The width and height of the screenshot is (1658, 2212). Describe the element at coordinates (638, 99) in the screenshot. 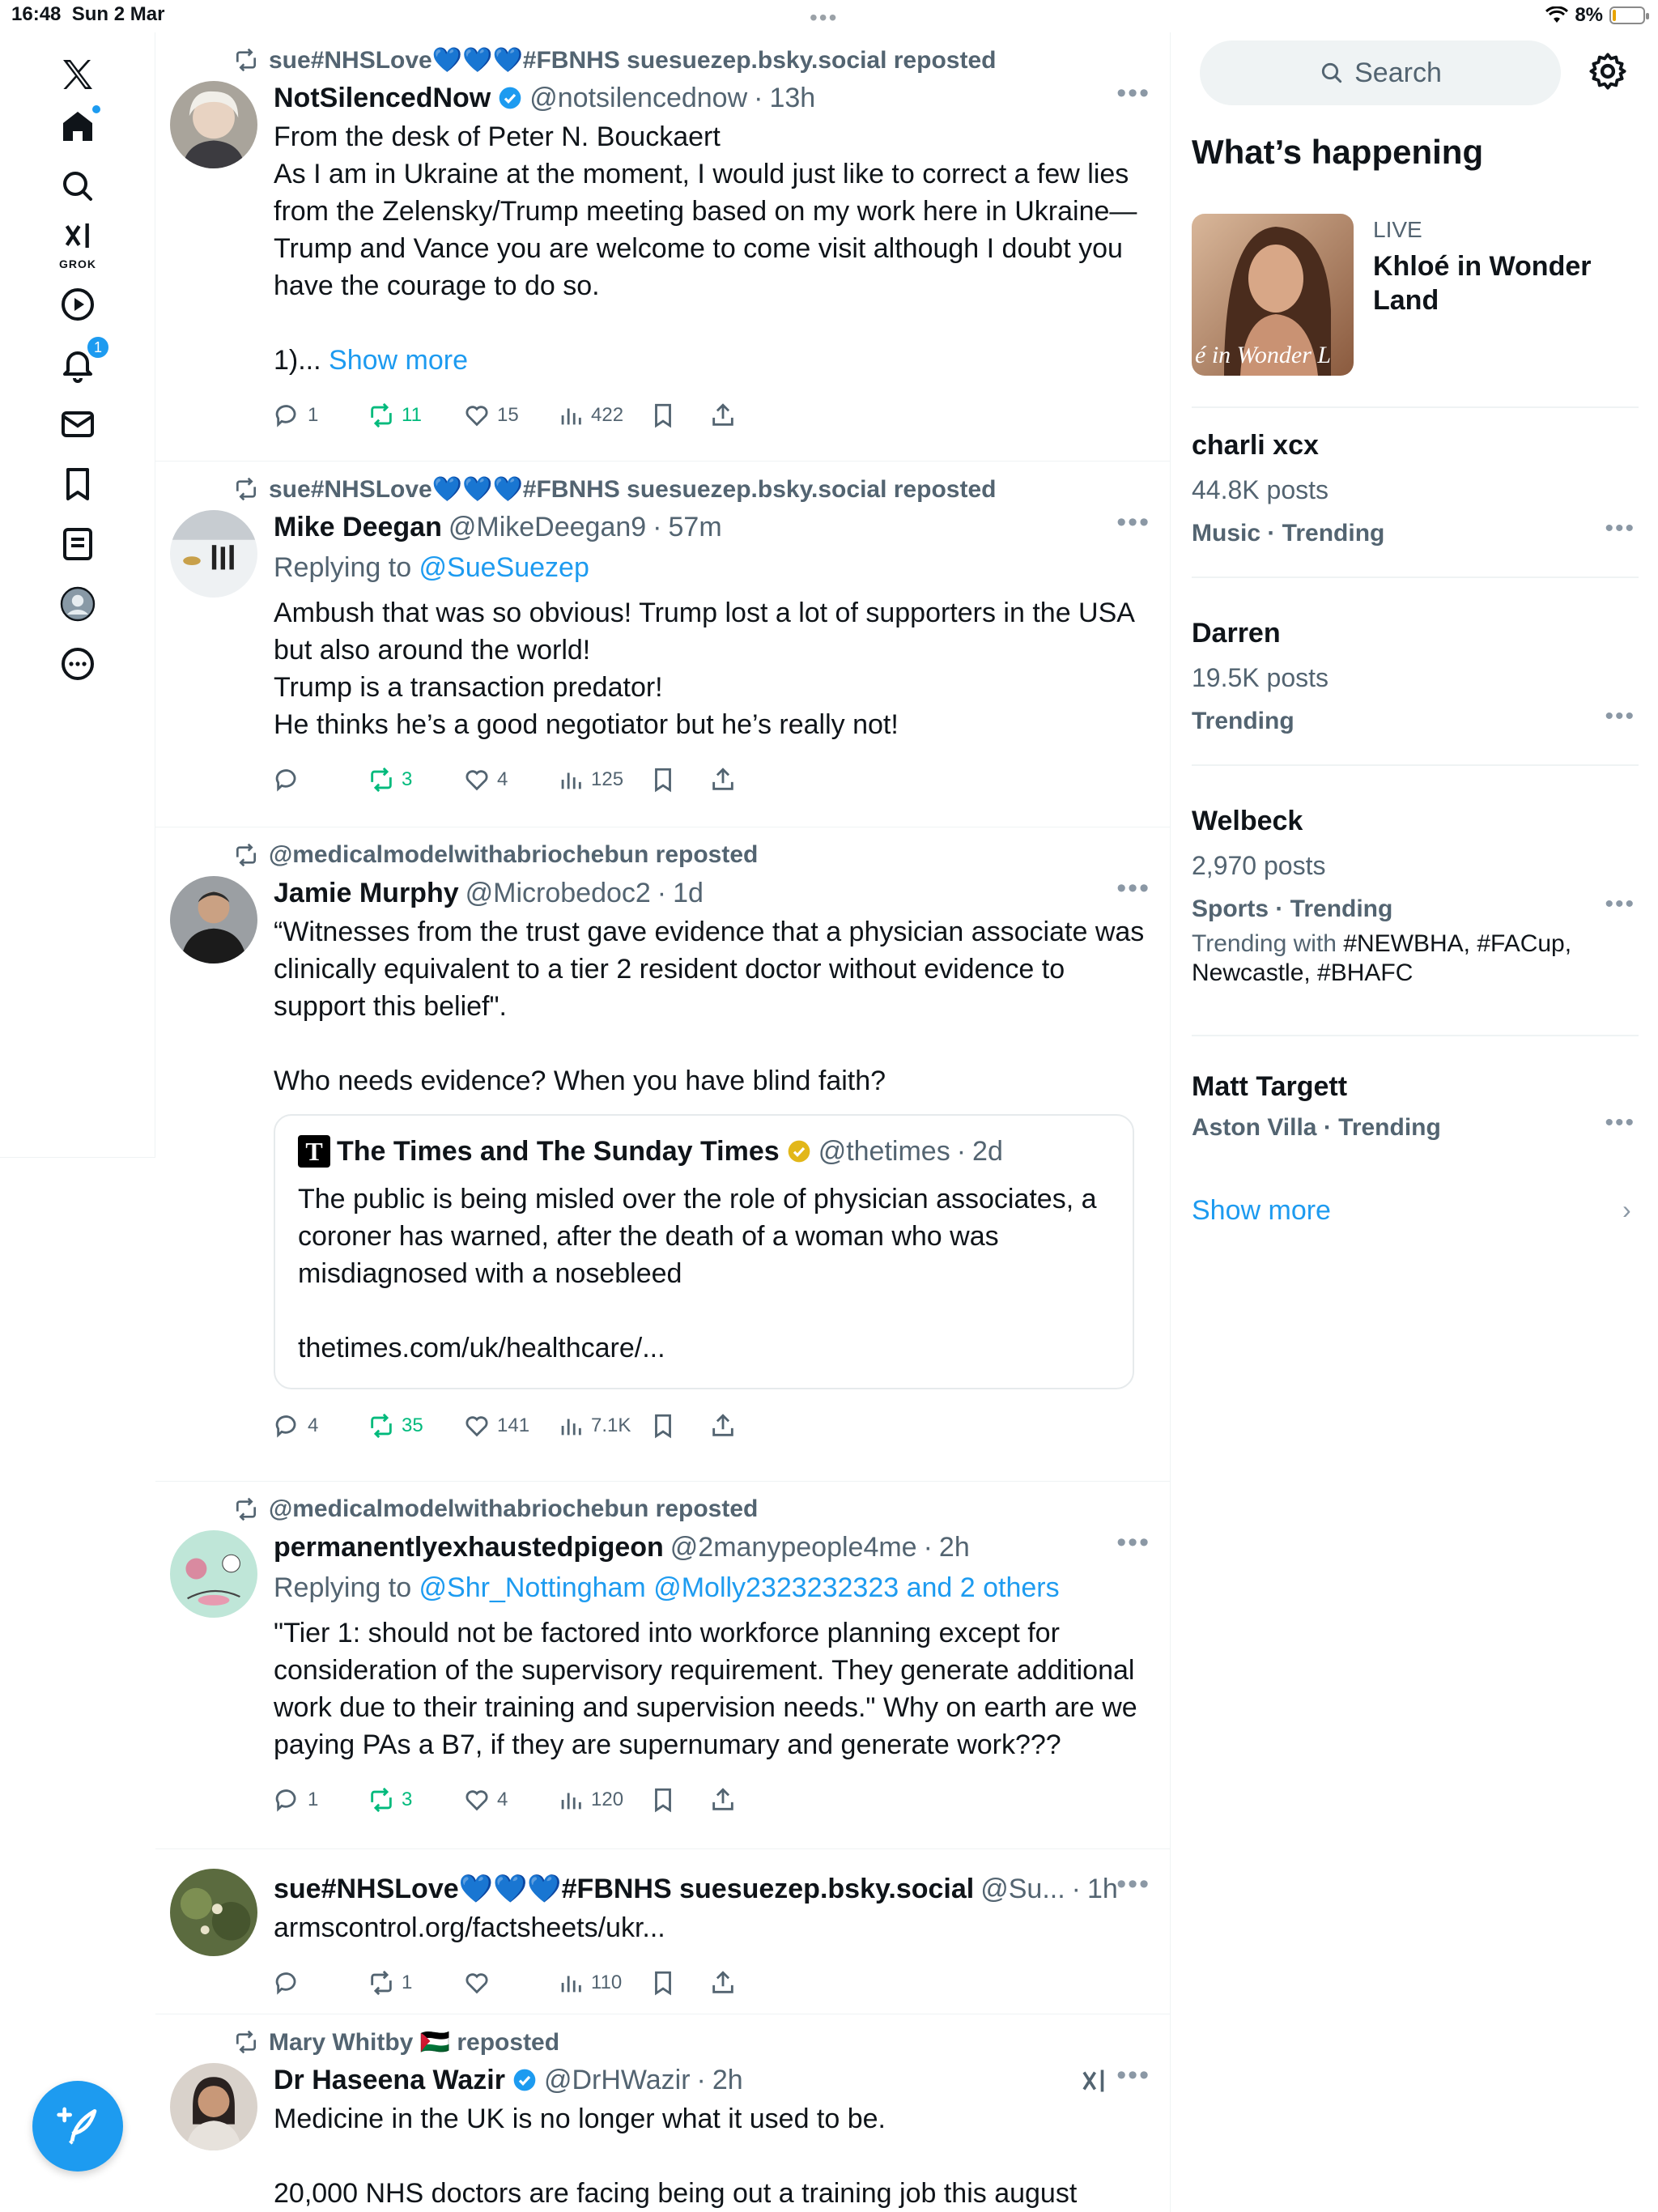

I see `author-handle: @notsilencednow` at that location.